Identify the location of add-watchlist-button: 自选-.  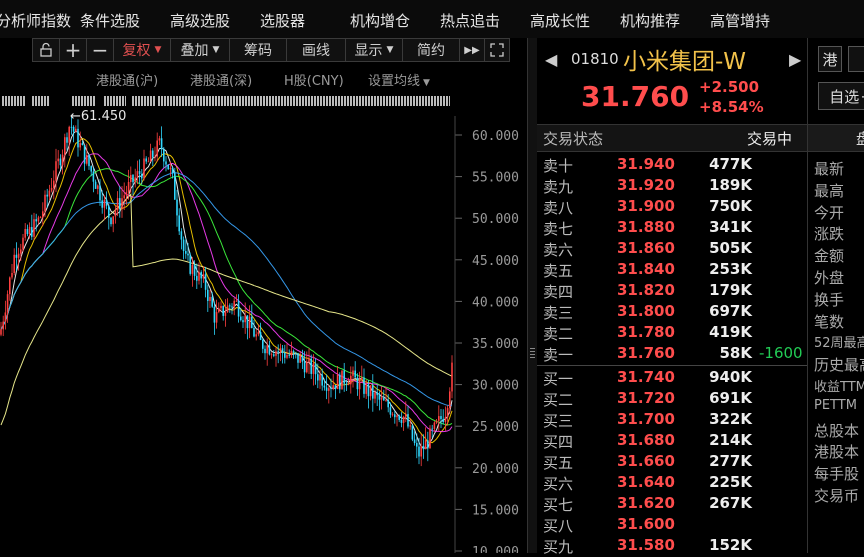
(841, 96).